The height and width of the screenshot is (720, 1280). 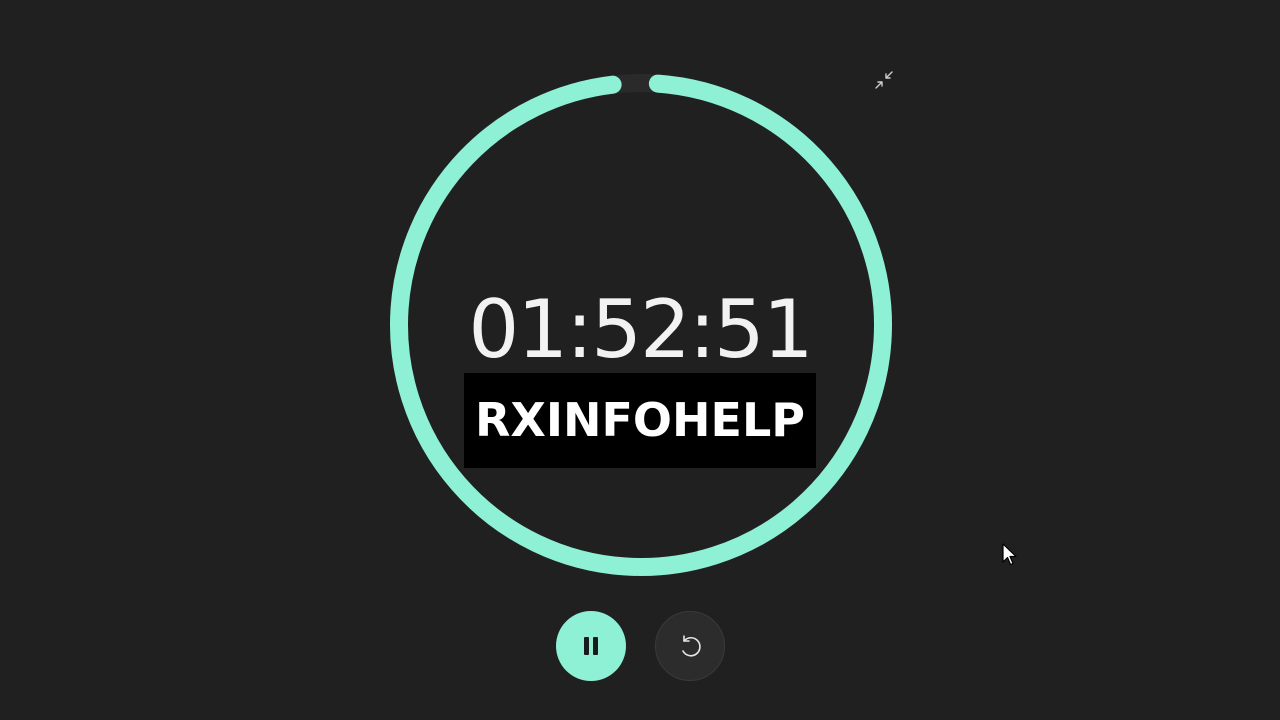 I want to click on timer-display: 01:52:51, so click(x=640, y=329).